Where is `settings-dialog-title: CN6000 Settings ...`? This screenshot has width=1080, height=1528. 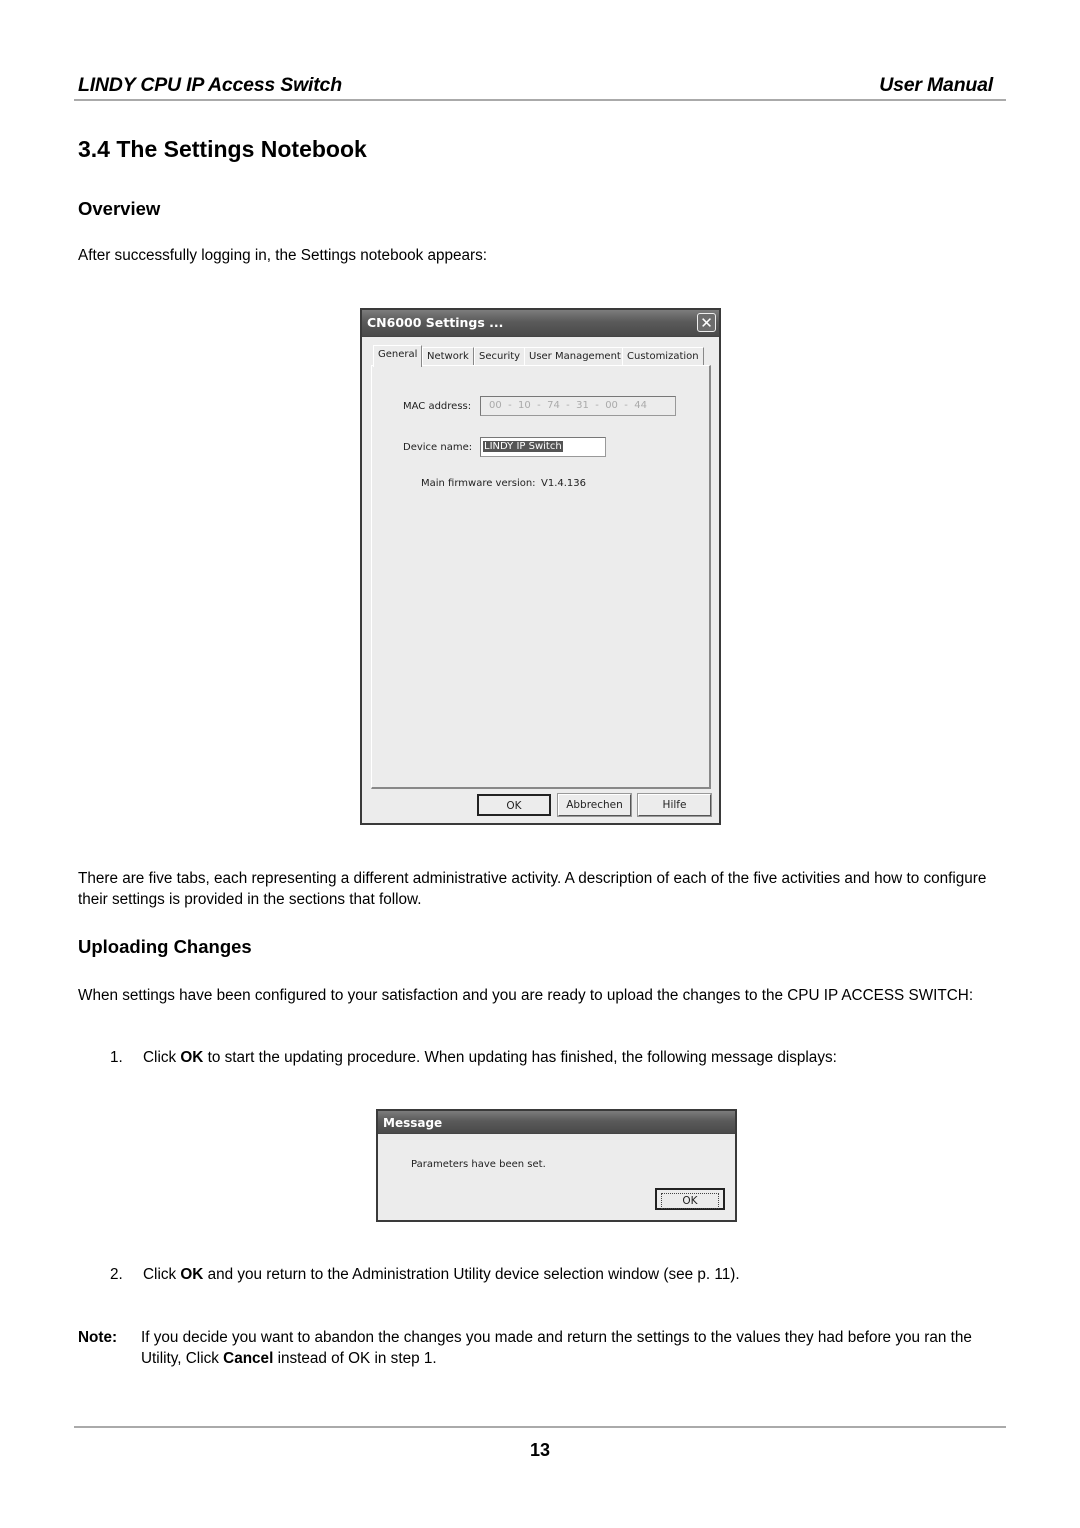 settings-dialog-title: CN6000 Settings ... is located at coordinates (435, 322).